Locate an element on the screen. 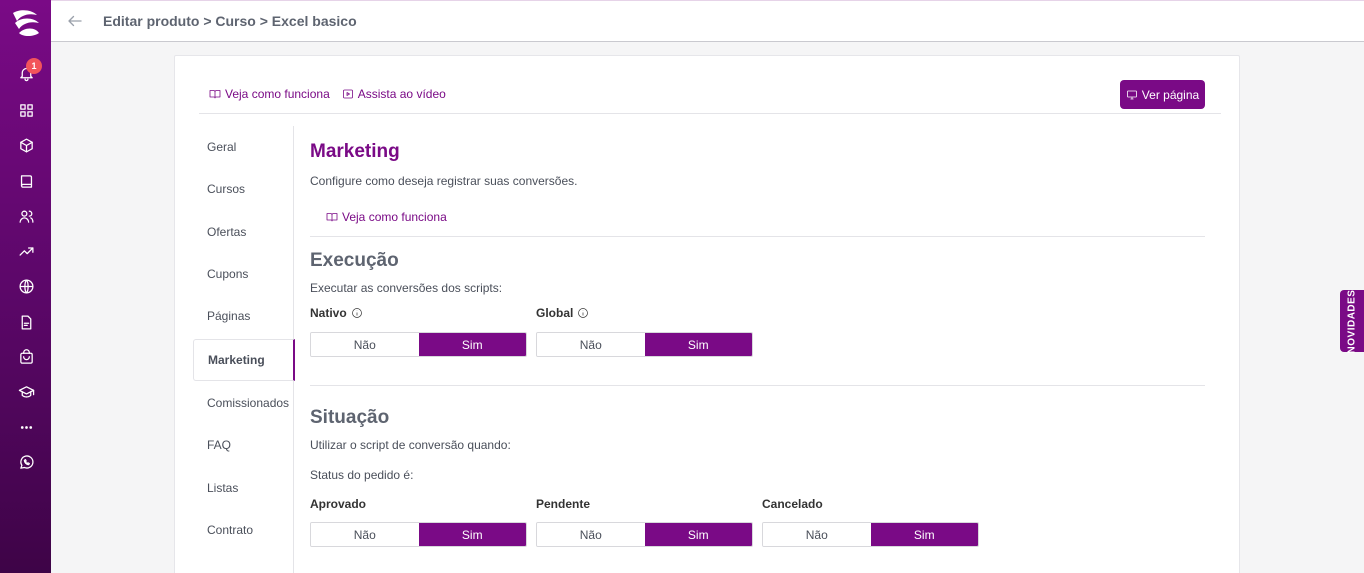 The height and width of the screenshot is (573, 1364). global-label: Global is located at coordinates (562, 313).